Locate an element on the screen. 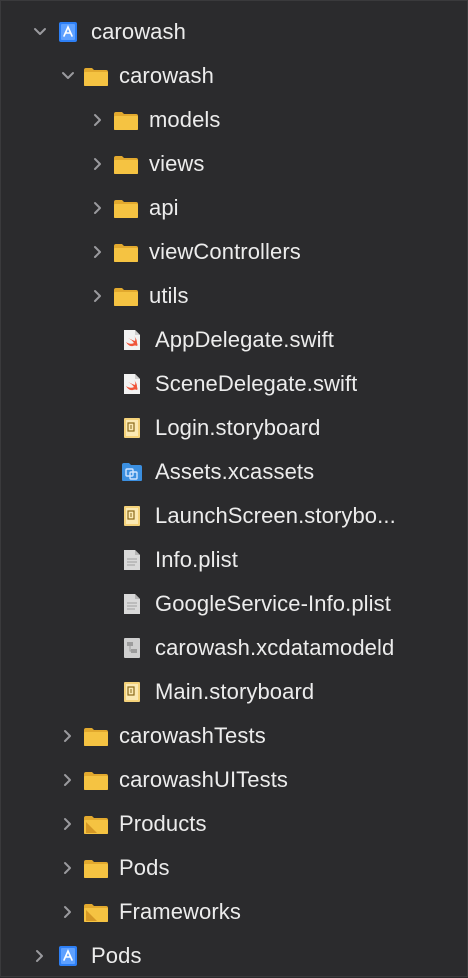 The height and width of the screenshot is (978, 468). tree-item-appdelegate-swift: AppDelegate.swift is located at coordinates (234, 340).